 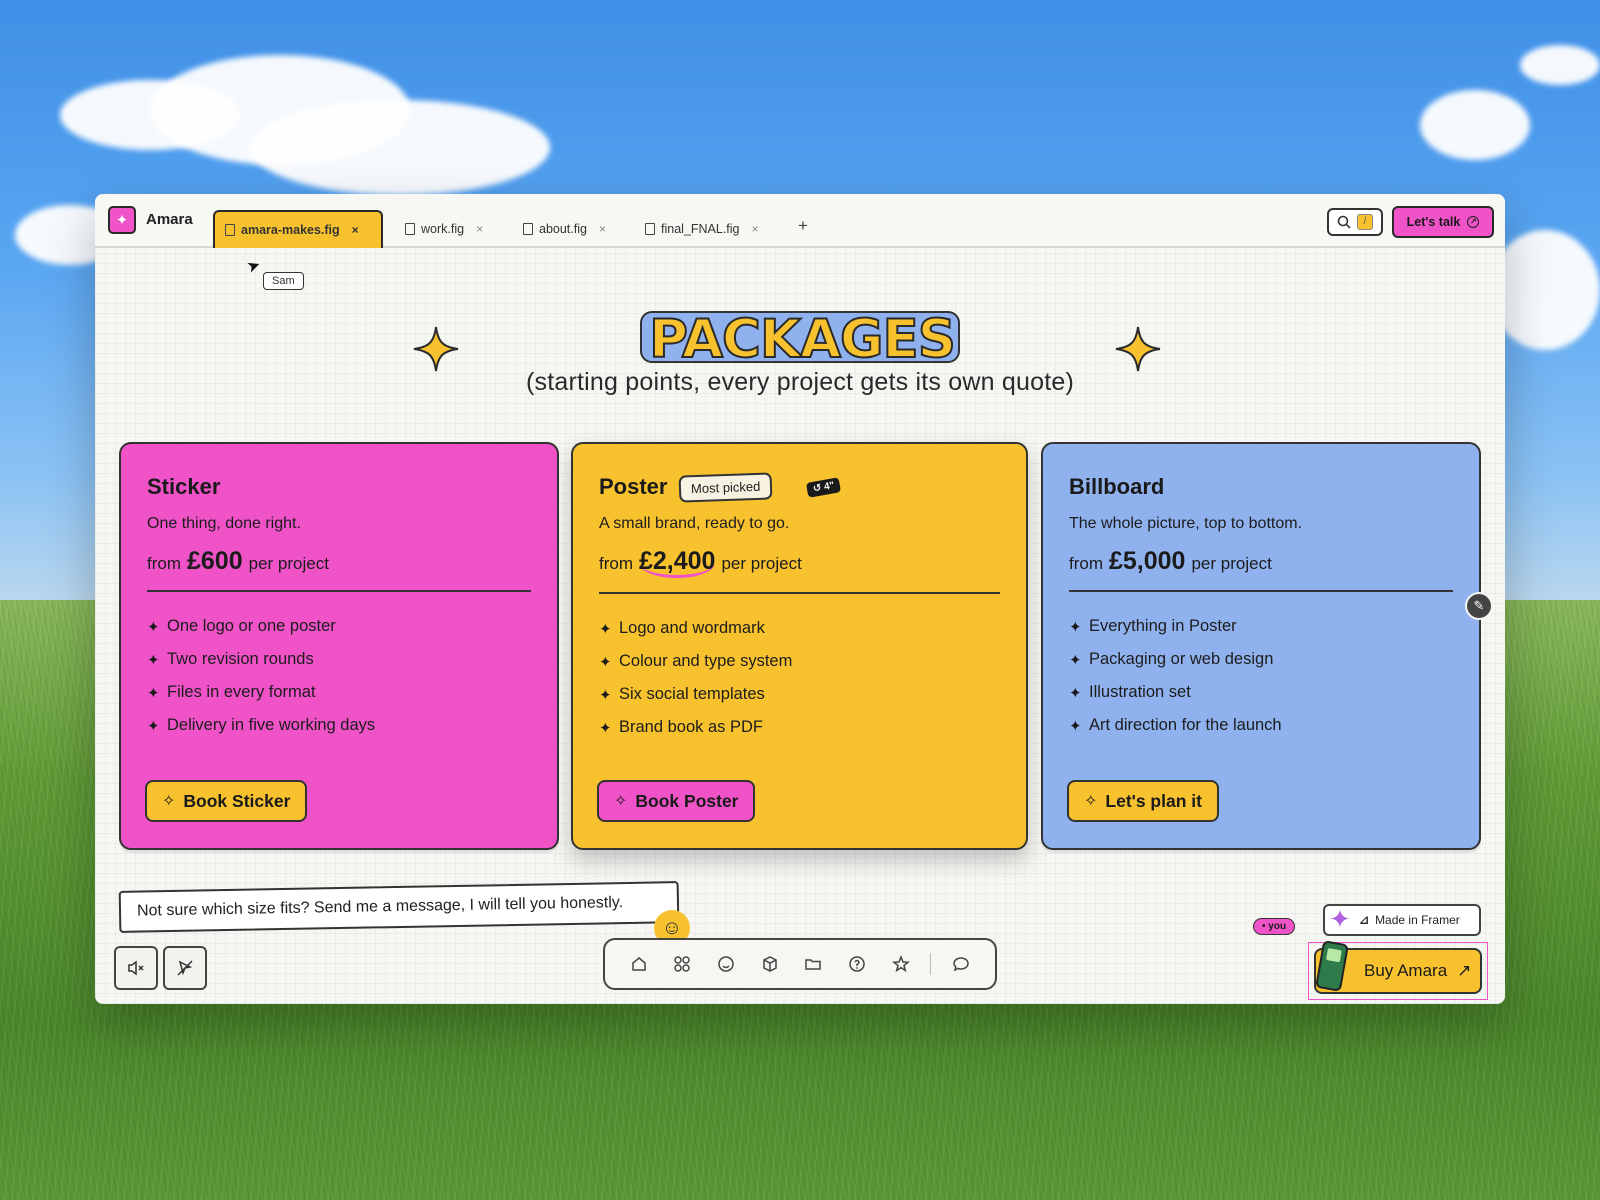 What do you see at coordinates (1171, 659) in the screenshot?
I see `feature-item: ✦ Packaging or web design` at bounding box center [1171, 659].